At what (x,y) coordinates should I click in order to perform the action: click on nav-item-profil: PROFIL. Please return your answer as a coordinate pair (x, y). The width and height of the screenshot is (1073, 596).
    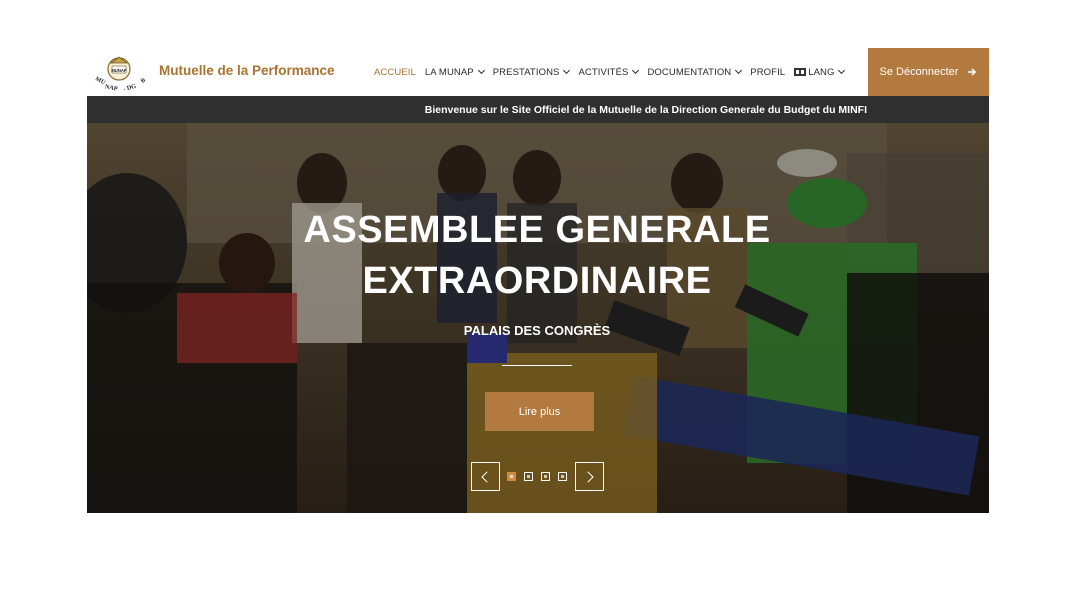
    Looking at the image, I should click on (767, 72).